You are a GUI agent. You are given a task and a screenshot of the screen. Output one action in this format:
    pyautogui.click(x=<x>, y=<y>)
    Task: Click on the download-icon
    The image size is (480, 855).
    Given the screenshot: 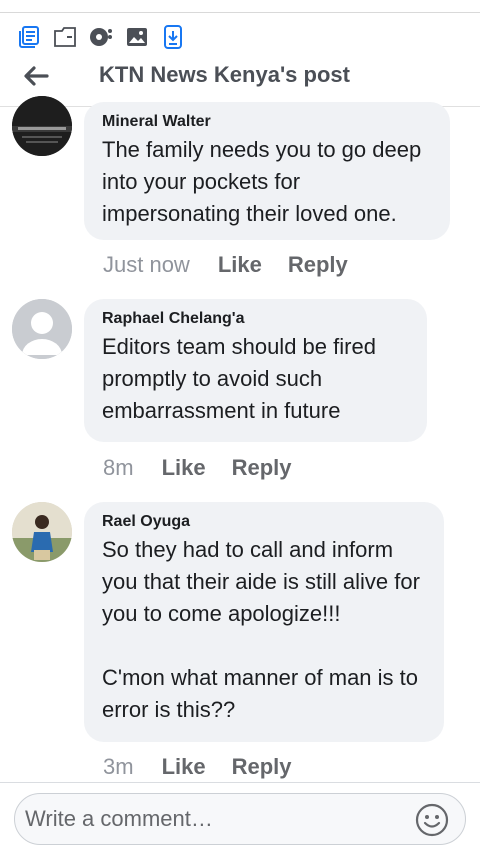 What is the action you would take?
    pyautogui.click(x=173, y=37)
    